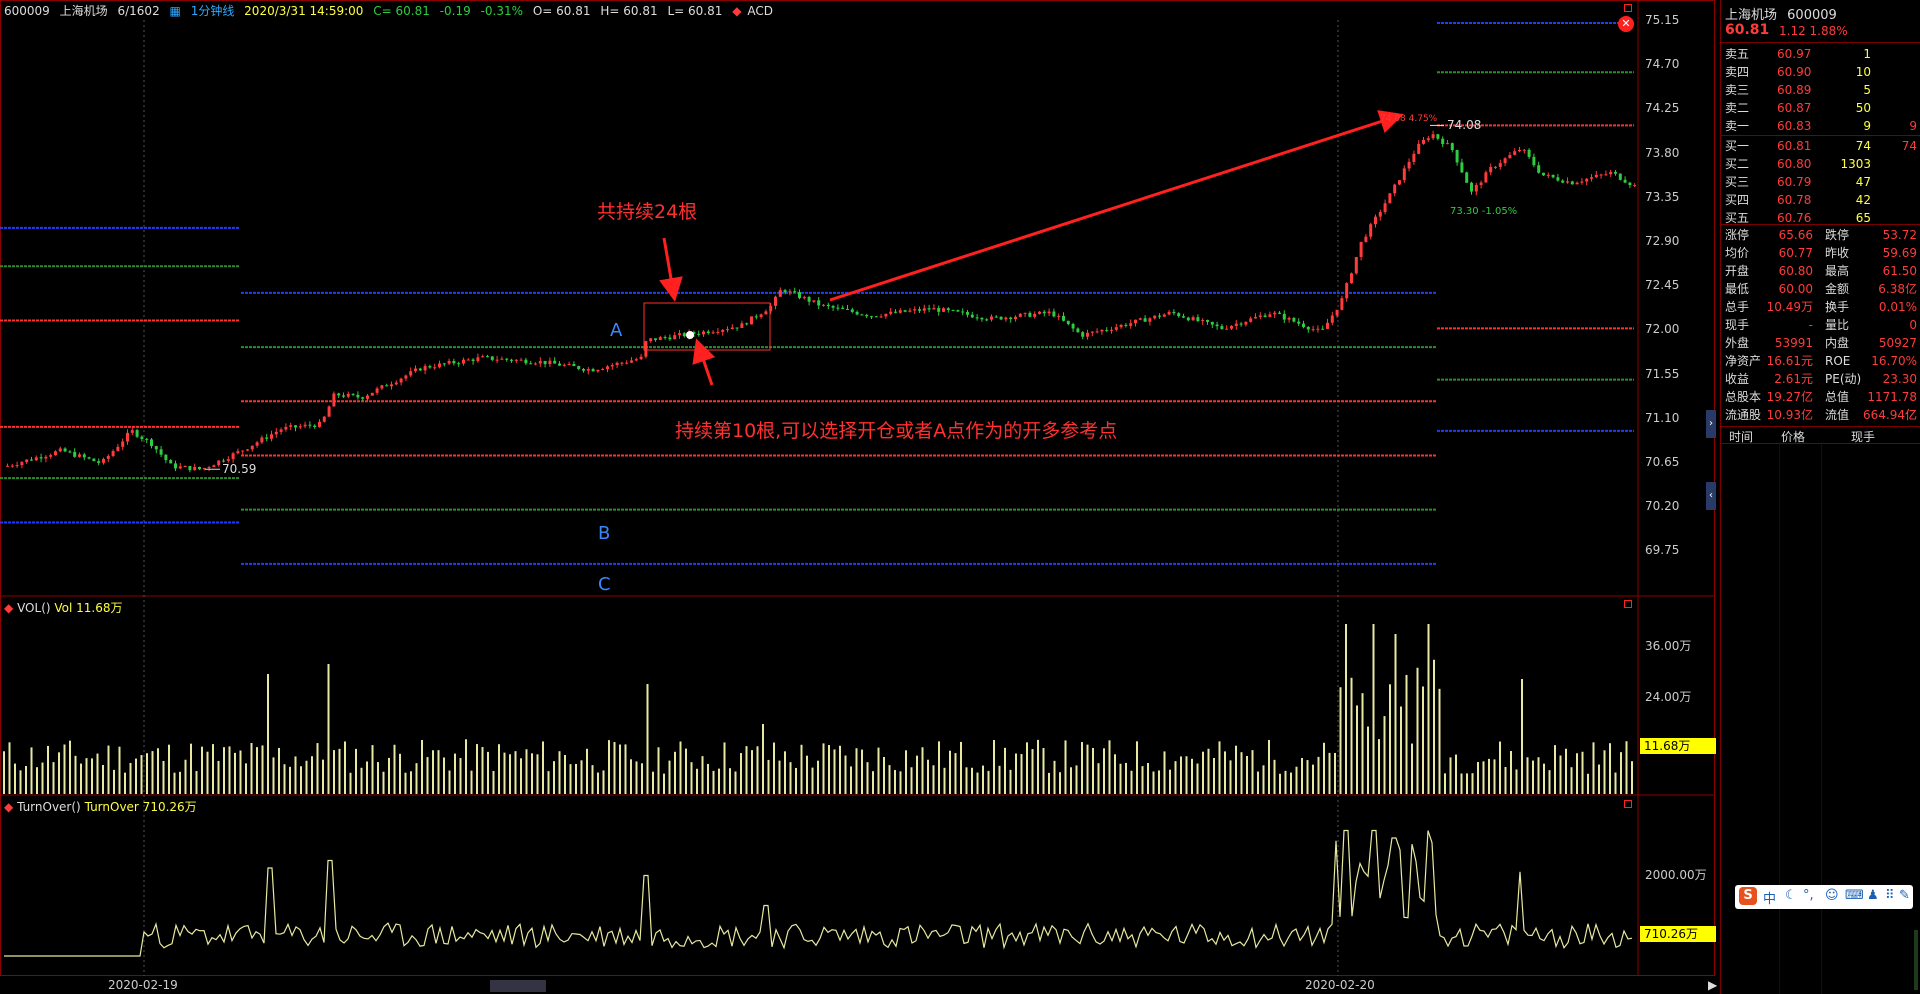  I want to click on ime-logo-icon: S, so click(1748, 896).